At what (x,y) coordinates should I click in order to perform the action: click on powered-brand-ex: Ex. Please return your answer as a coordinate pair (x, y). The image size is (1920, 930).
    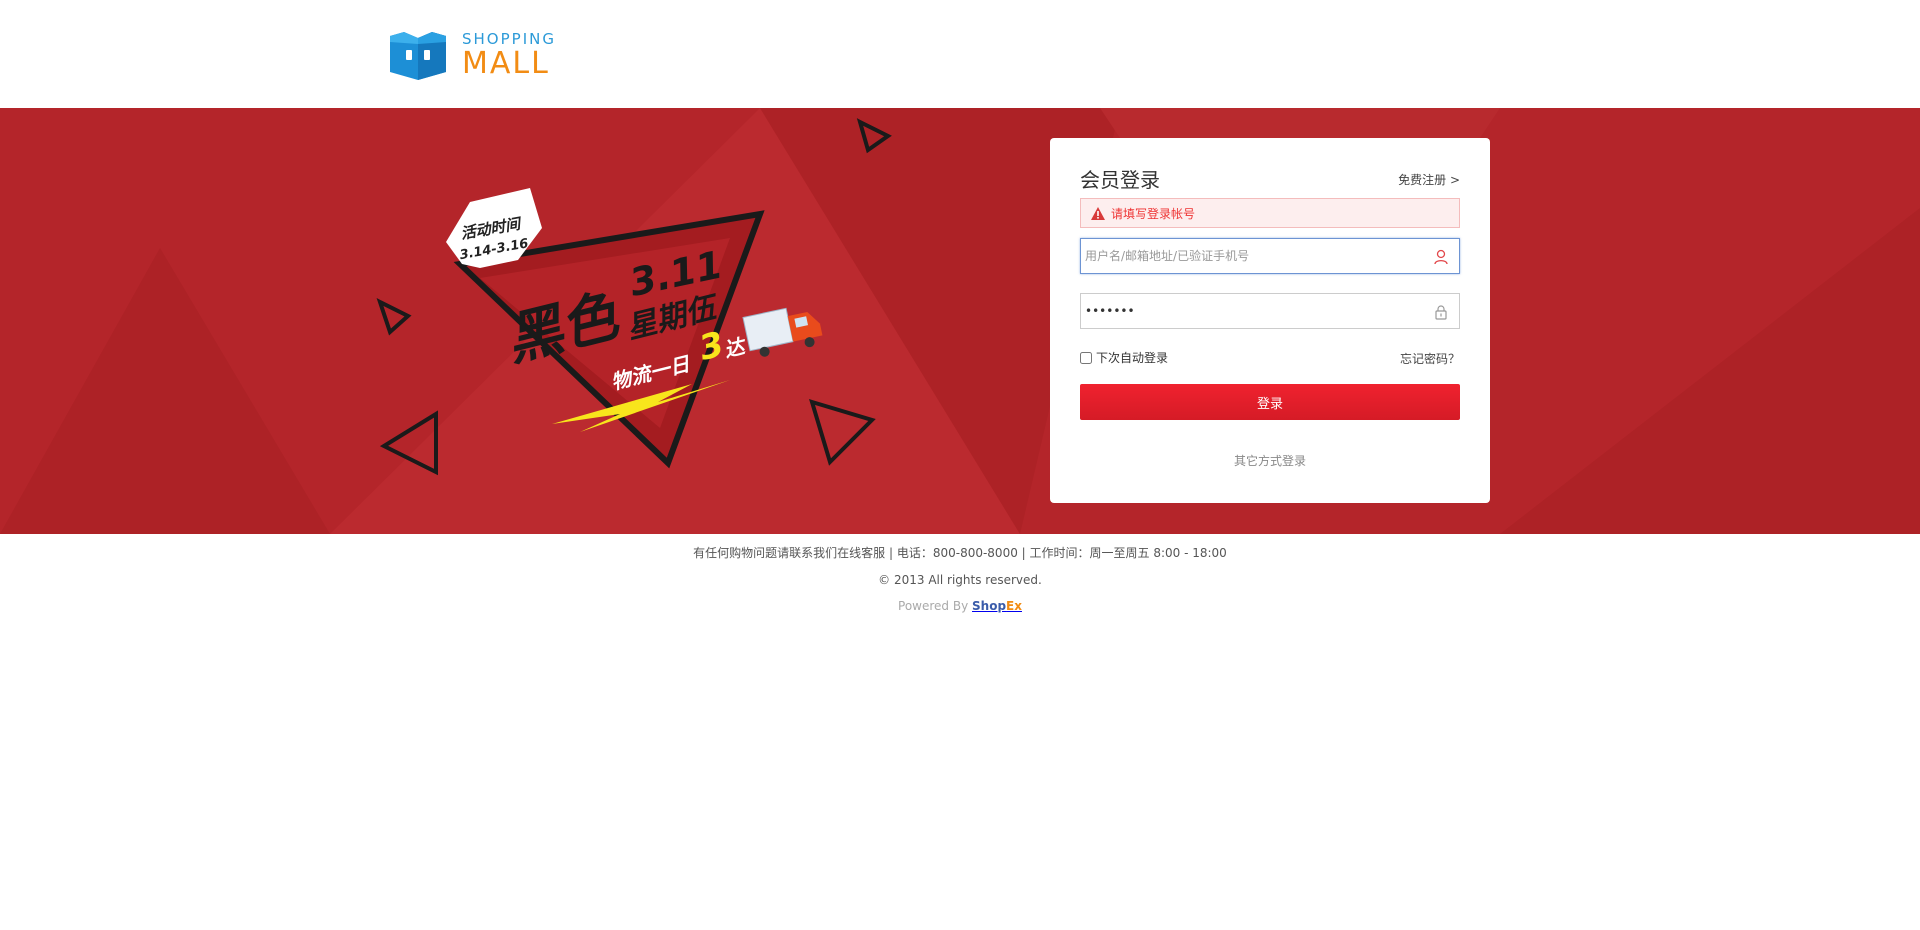
    Looking at the image, I should click on (1014, 606).